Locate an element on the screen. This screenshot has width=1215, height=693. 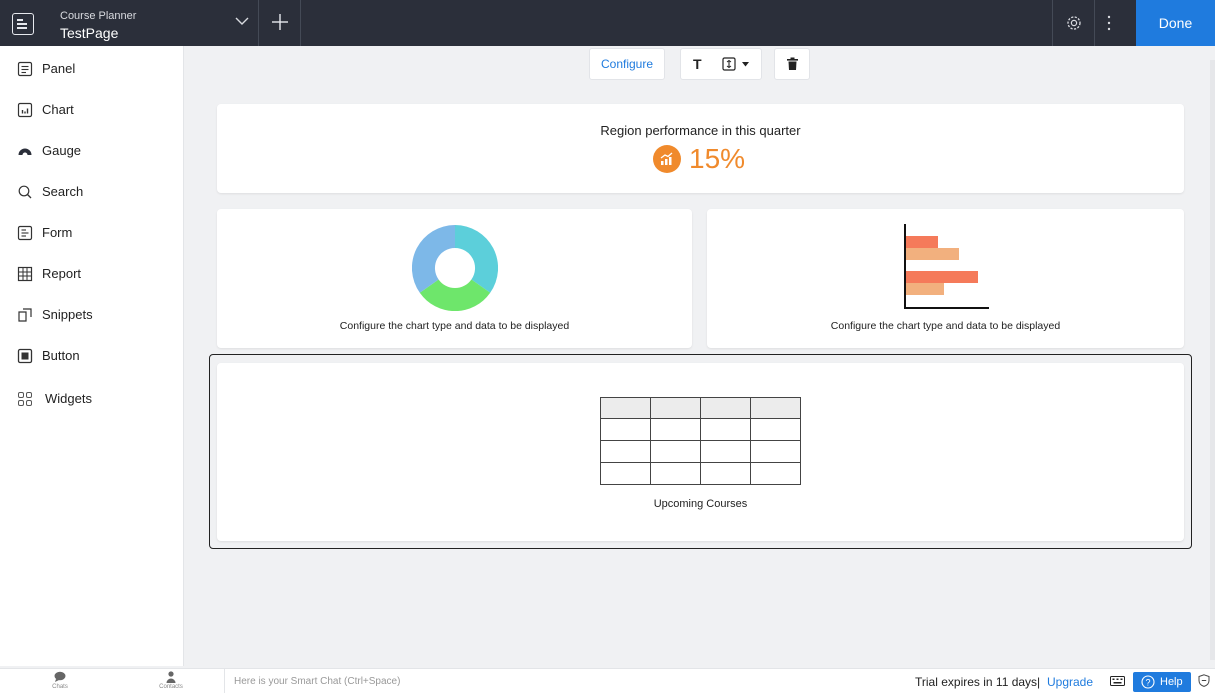
form-icon is located at coordinates (25, 233).